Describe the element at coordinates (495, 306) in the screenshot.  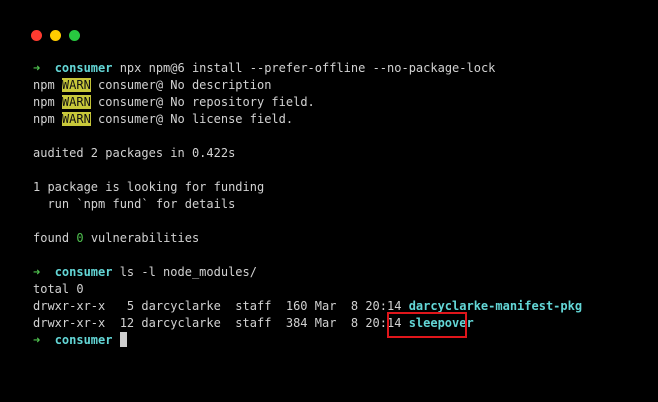
I see `directory-name: darcyclarke-manifest-pkg` at that location.